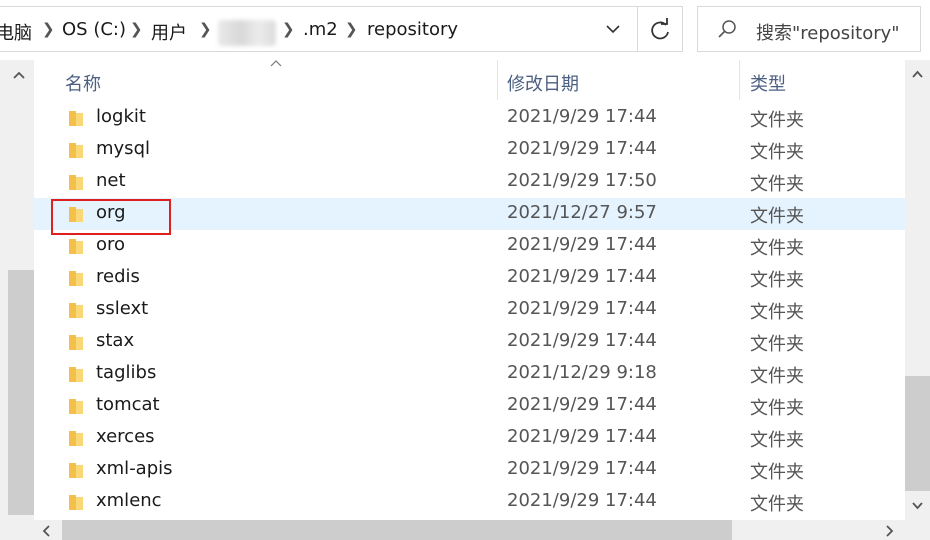  Describe the element at coordinates (125, 436) in the screenshot. I see `file-name: xerces` at that location.